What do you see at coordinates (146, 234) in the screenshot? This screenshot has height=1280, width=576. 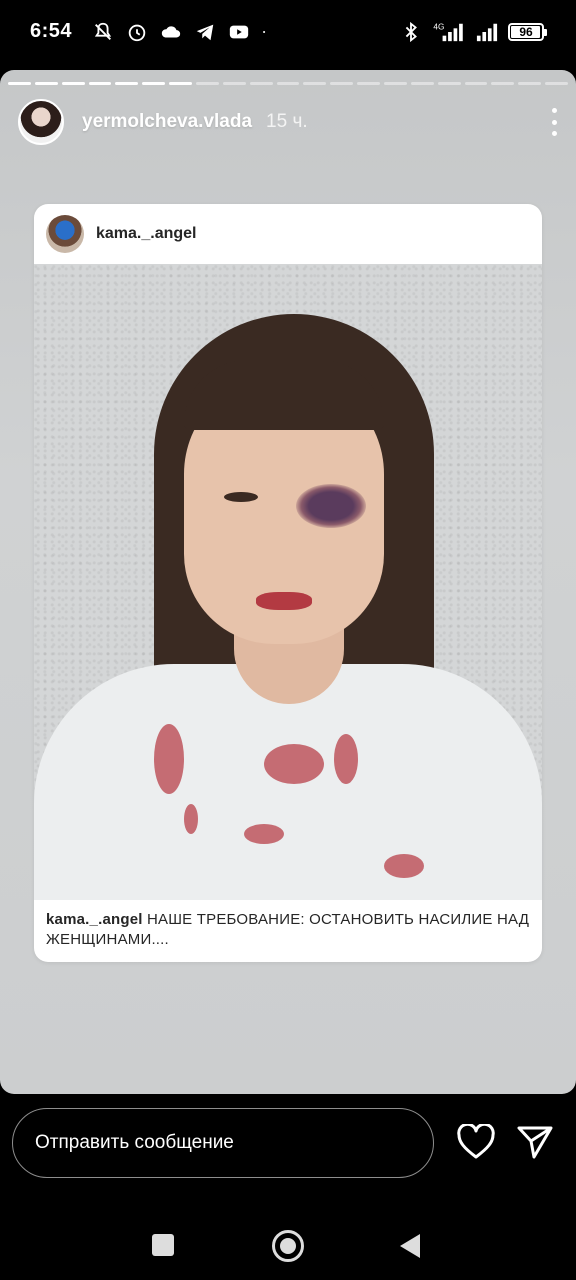 I see `shared-post-username: kama._.angel` at bounding box center [146, 234].